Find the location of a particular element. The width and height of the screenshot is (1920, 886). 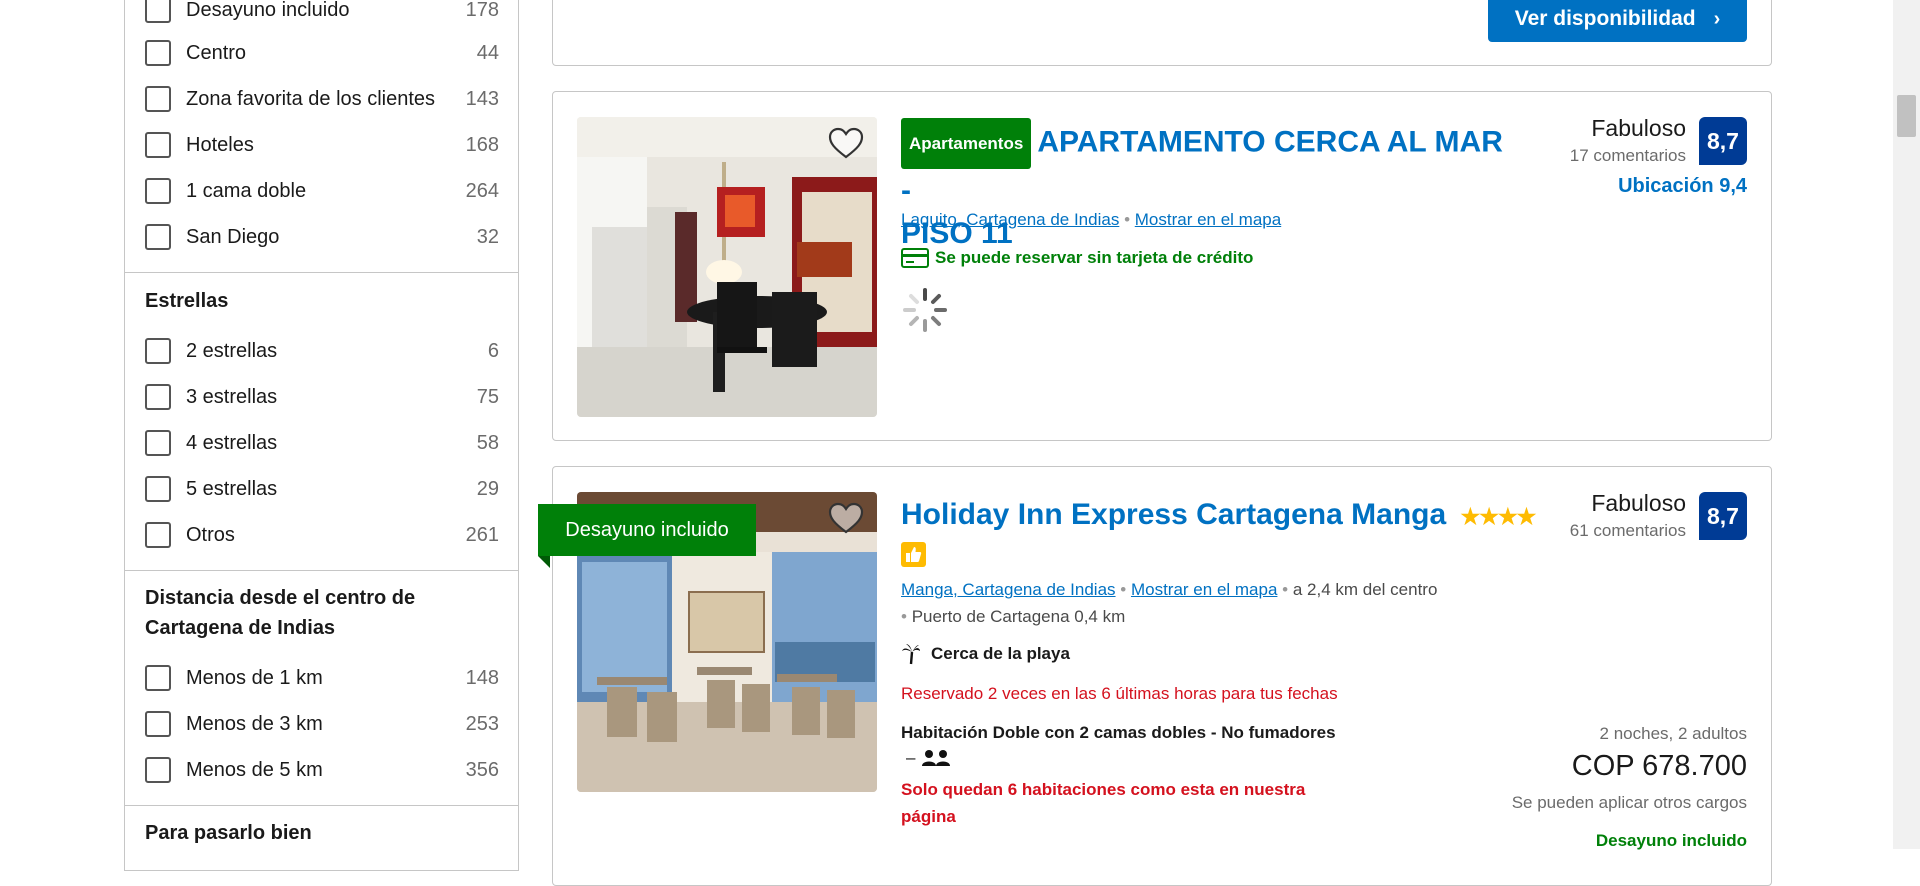

filter-under-5km: Menos de 5 km 356 is located at coordinates (322, 770).